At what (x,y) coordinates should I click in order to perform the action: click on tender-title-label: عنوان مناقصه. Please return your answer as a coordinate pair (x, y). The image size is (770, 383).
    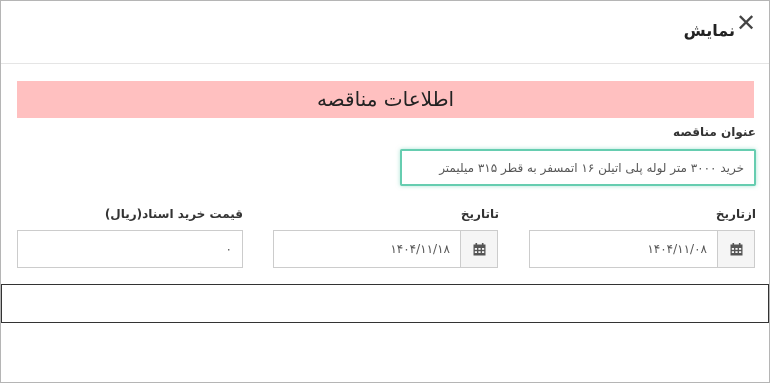
    Looking at the image, I should click on (714, 132).